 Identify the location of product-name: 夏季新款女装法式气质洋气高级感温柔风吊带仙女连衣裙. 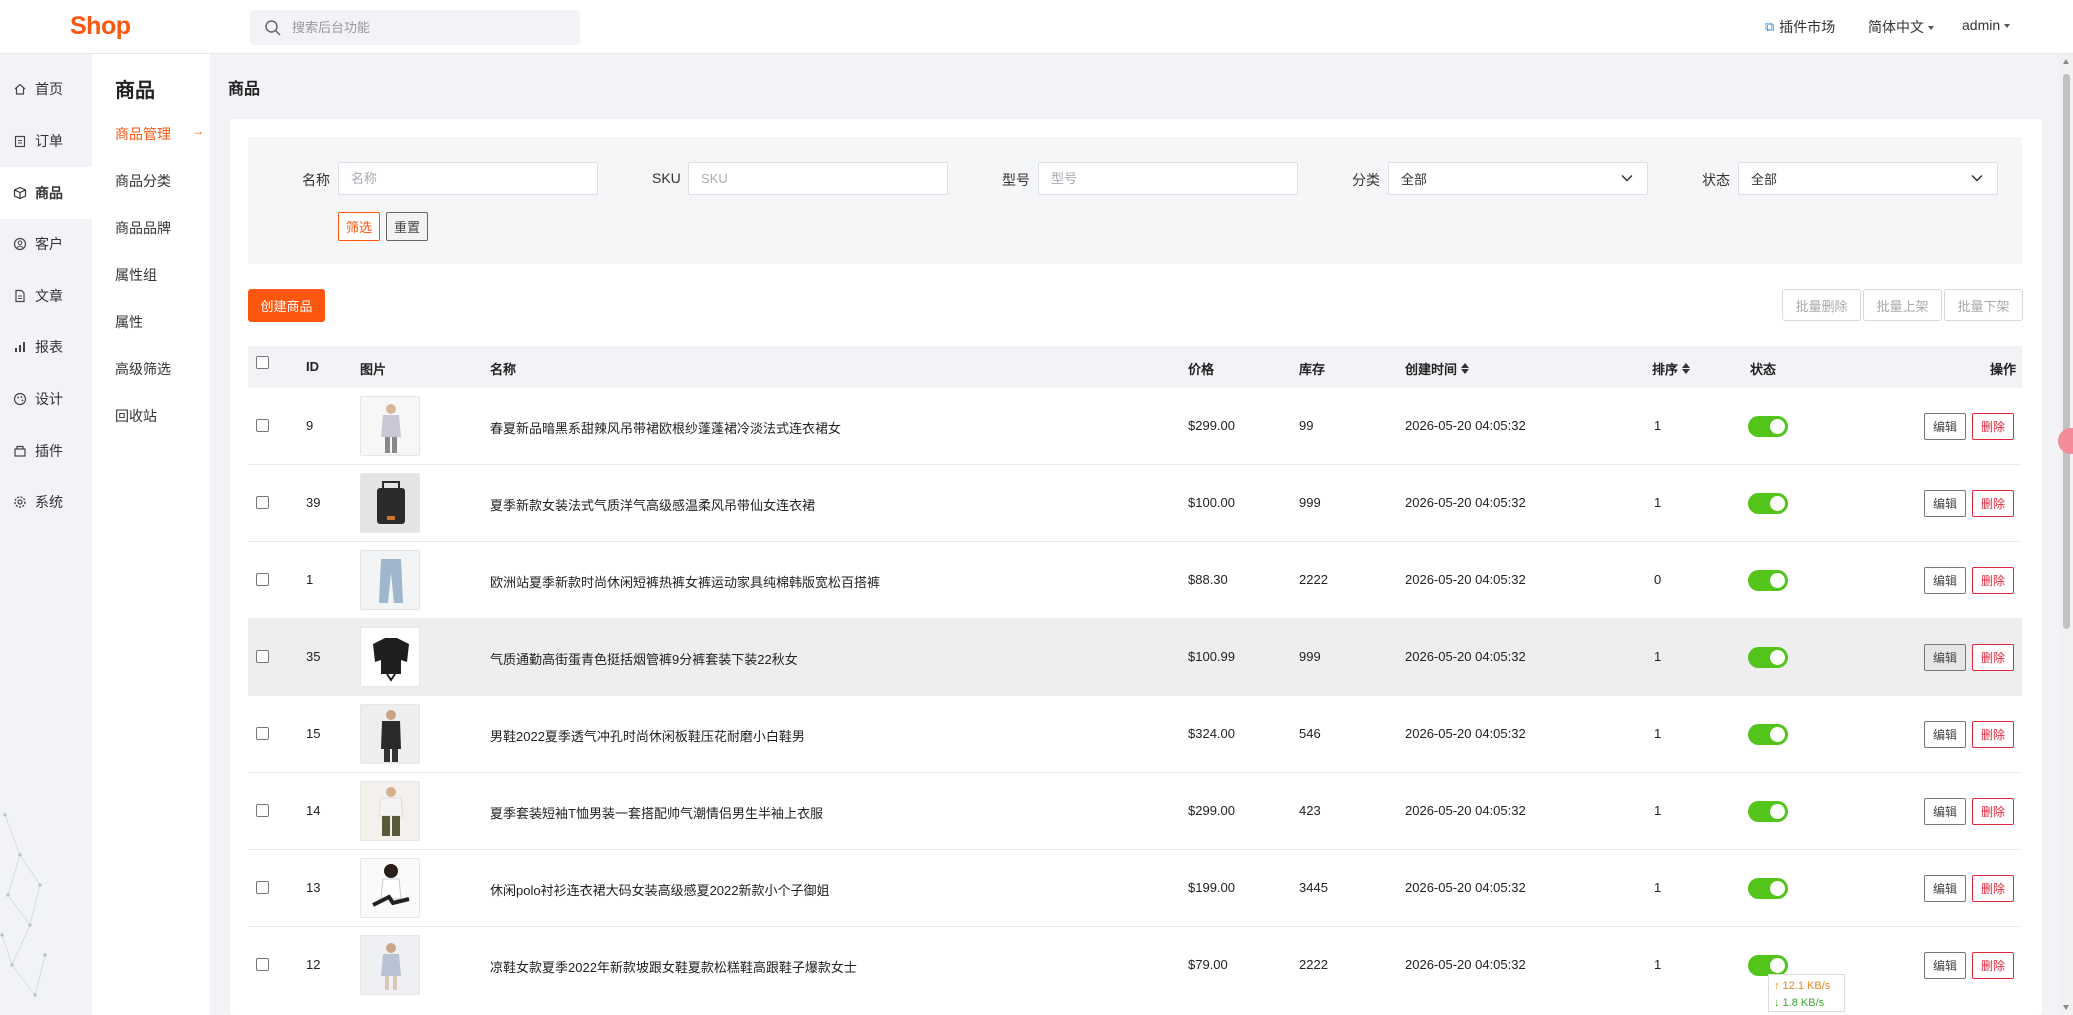
(652, 504).